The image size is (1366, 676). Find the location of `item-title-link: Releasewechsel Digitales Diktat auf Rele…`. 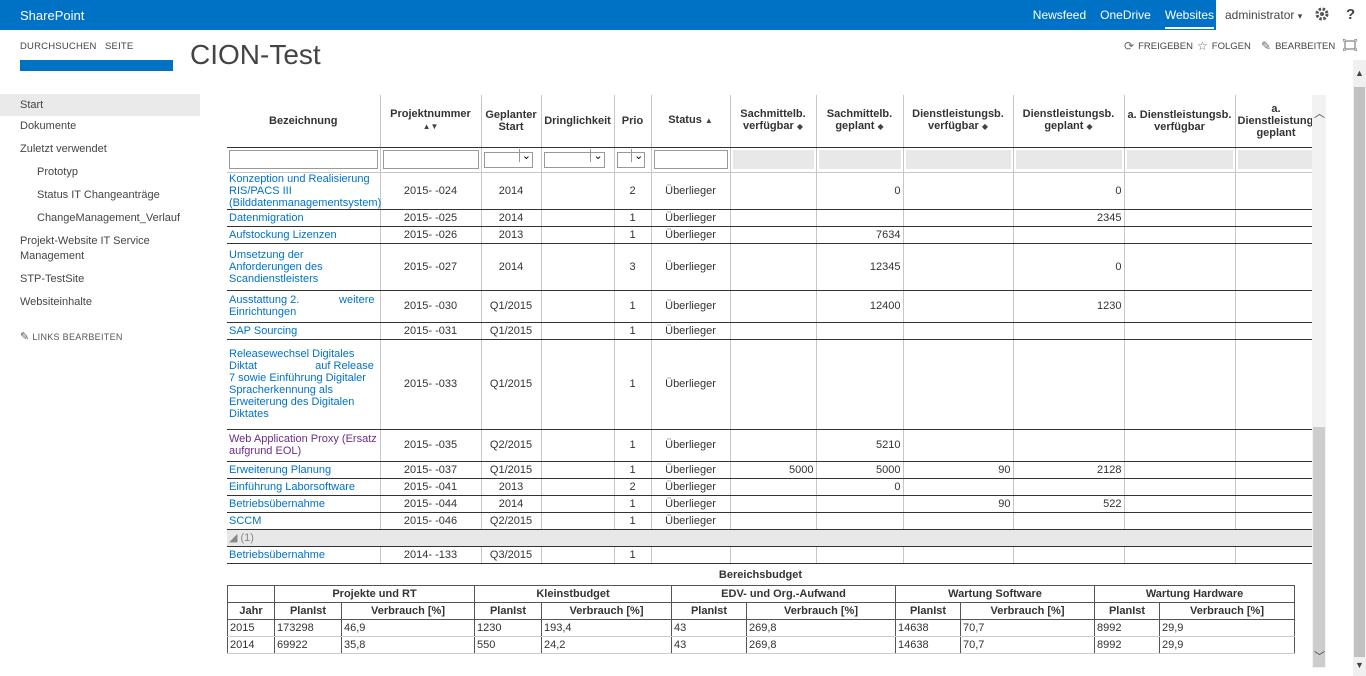

item-title-link: Releasewechsel Digitales Diktat auf Rele… is located at coordinates (303, 384).